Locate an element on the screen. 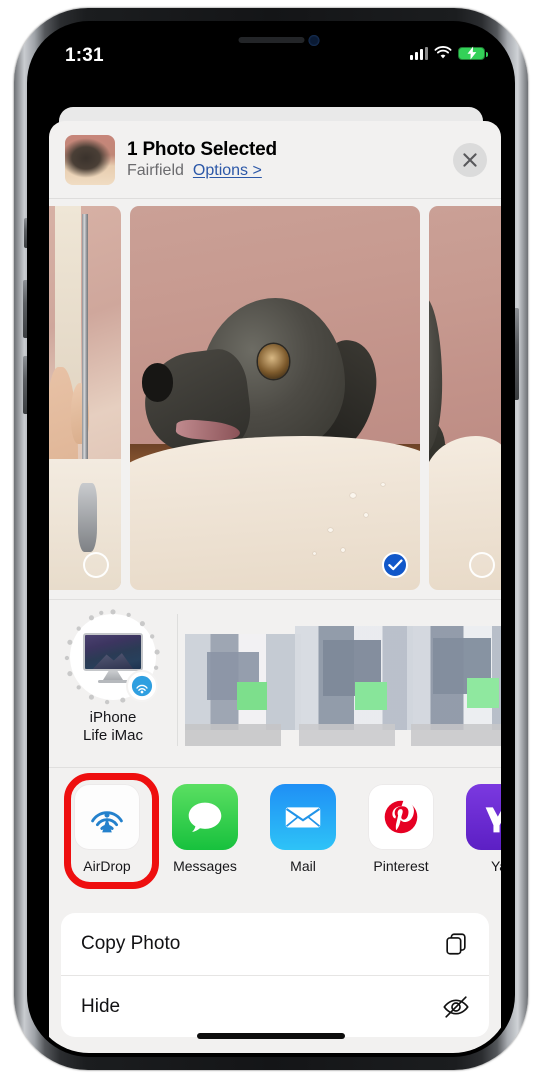  charging-bolt-icon is located at coordinates (471, 53).